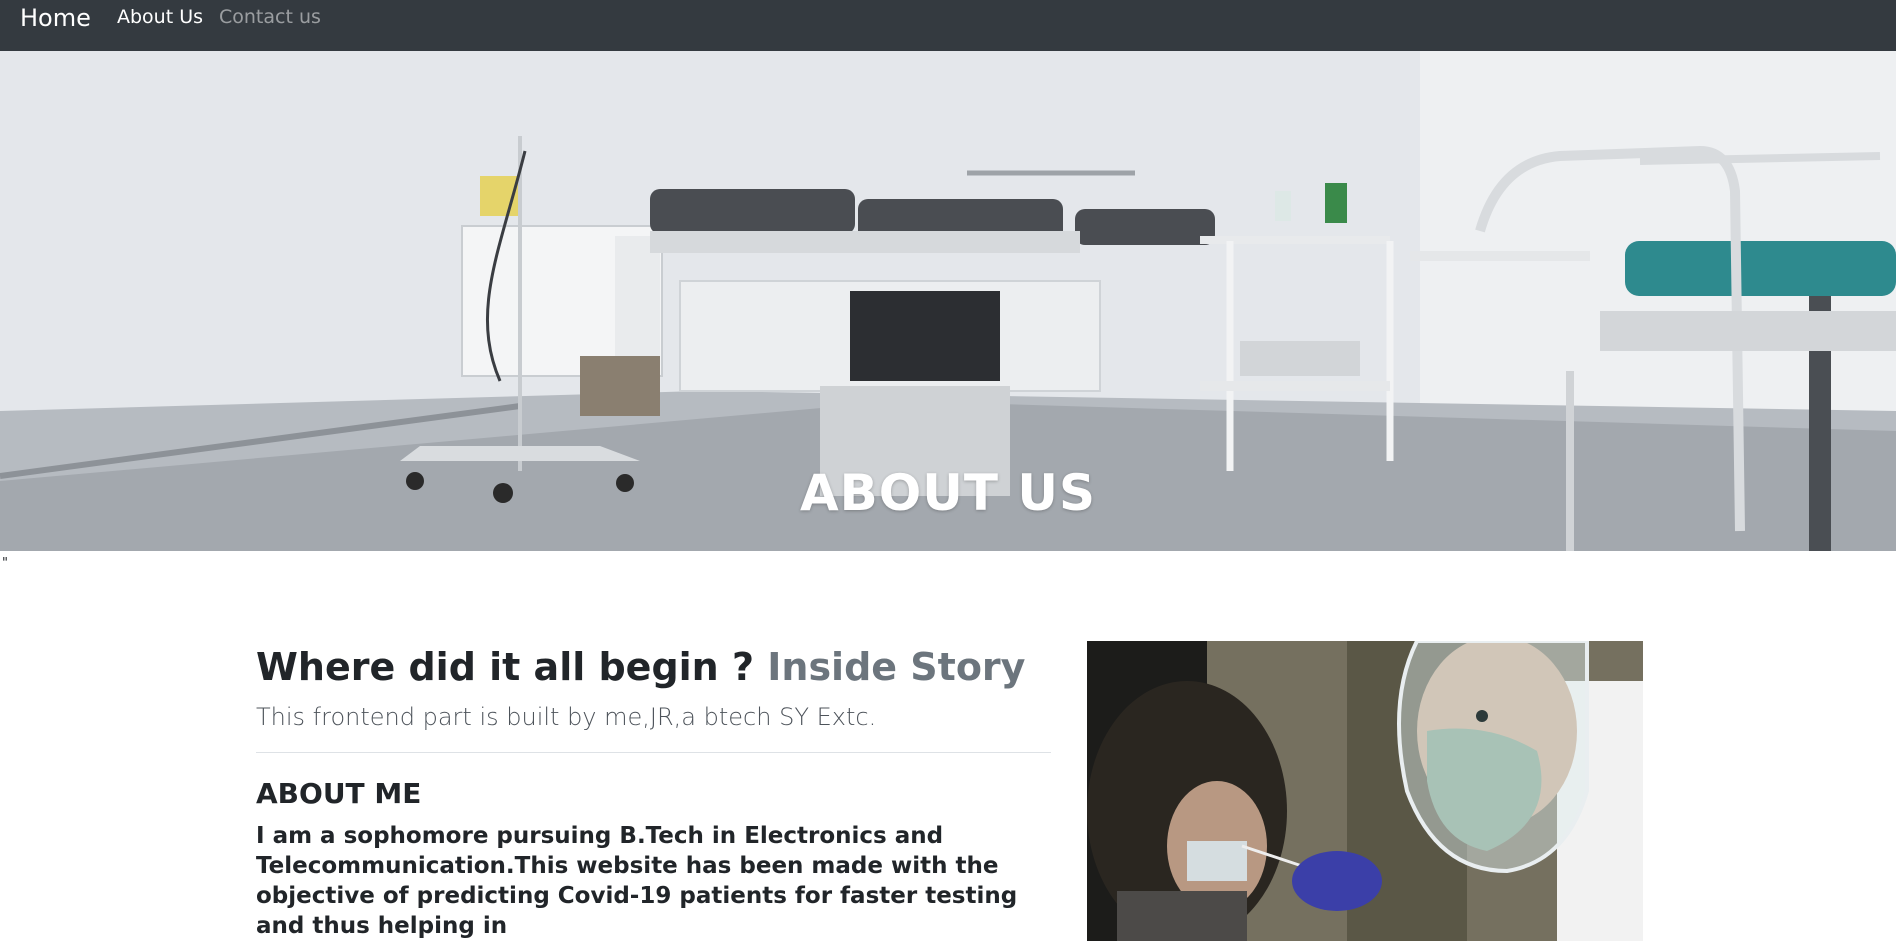  I want to click on home-link: Home, so click(55, 18).